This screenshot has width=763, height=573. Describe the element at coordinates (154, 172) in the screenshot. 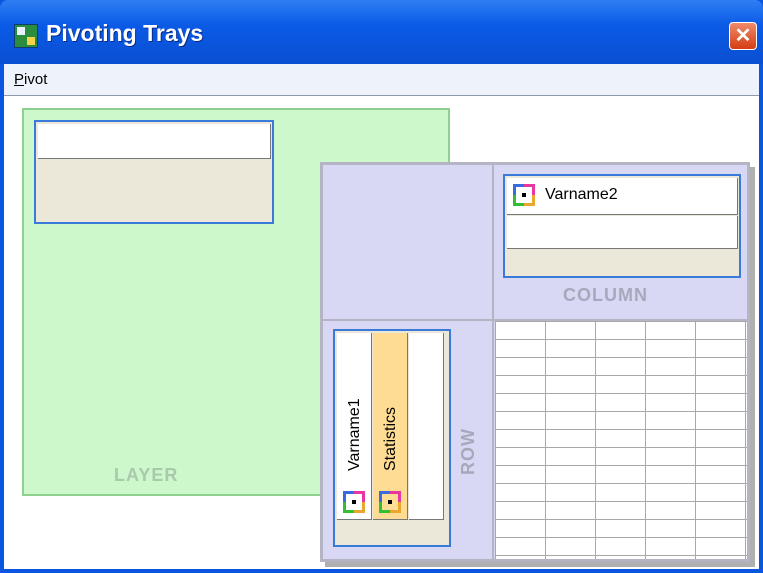

I see `layer-dropzone` at that location.